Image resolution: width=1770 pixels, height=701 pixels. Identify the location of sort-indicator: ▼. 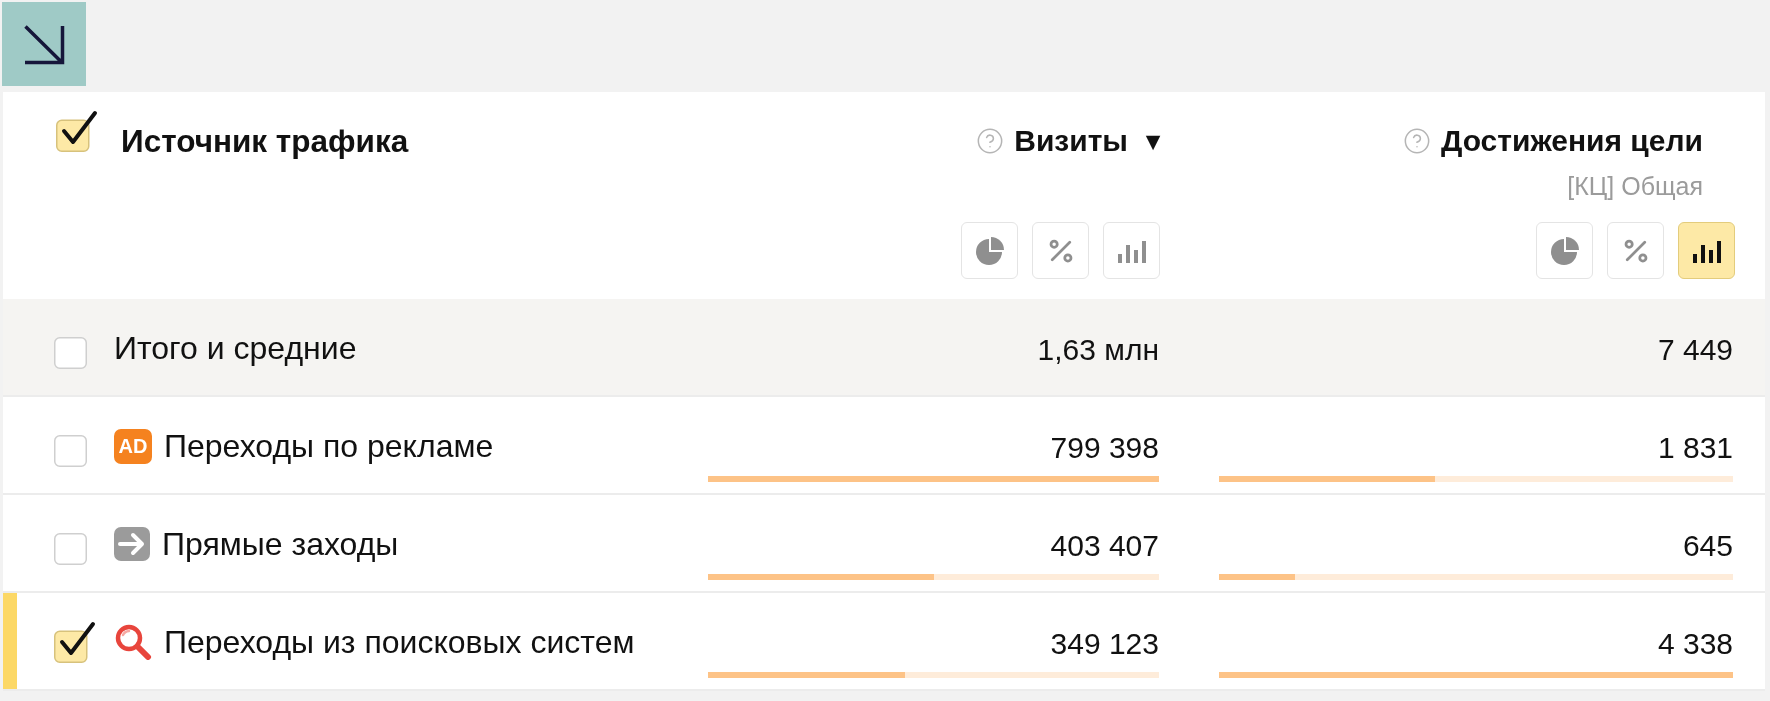
(1153, 141).